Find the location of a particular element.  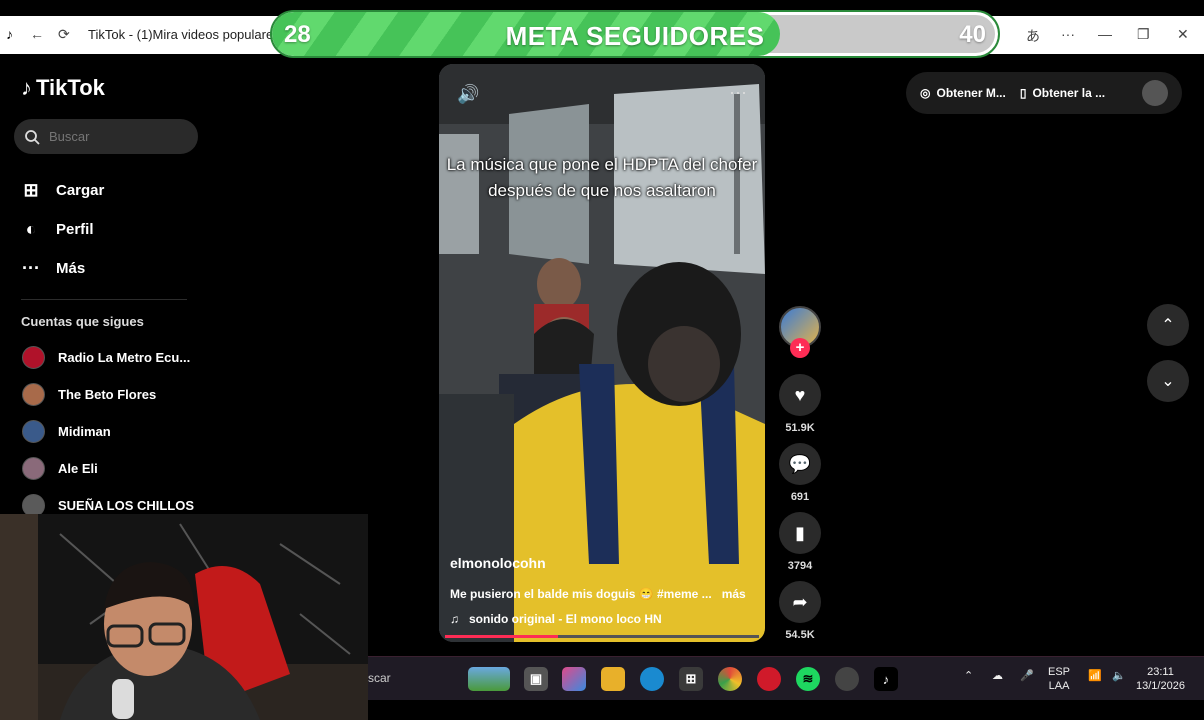

comment-action: 💬 691 is located at coordinates (800, 473).